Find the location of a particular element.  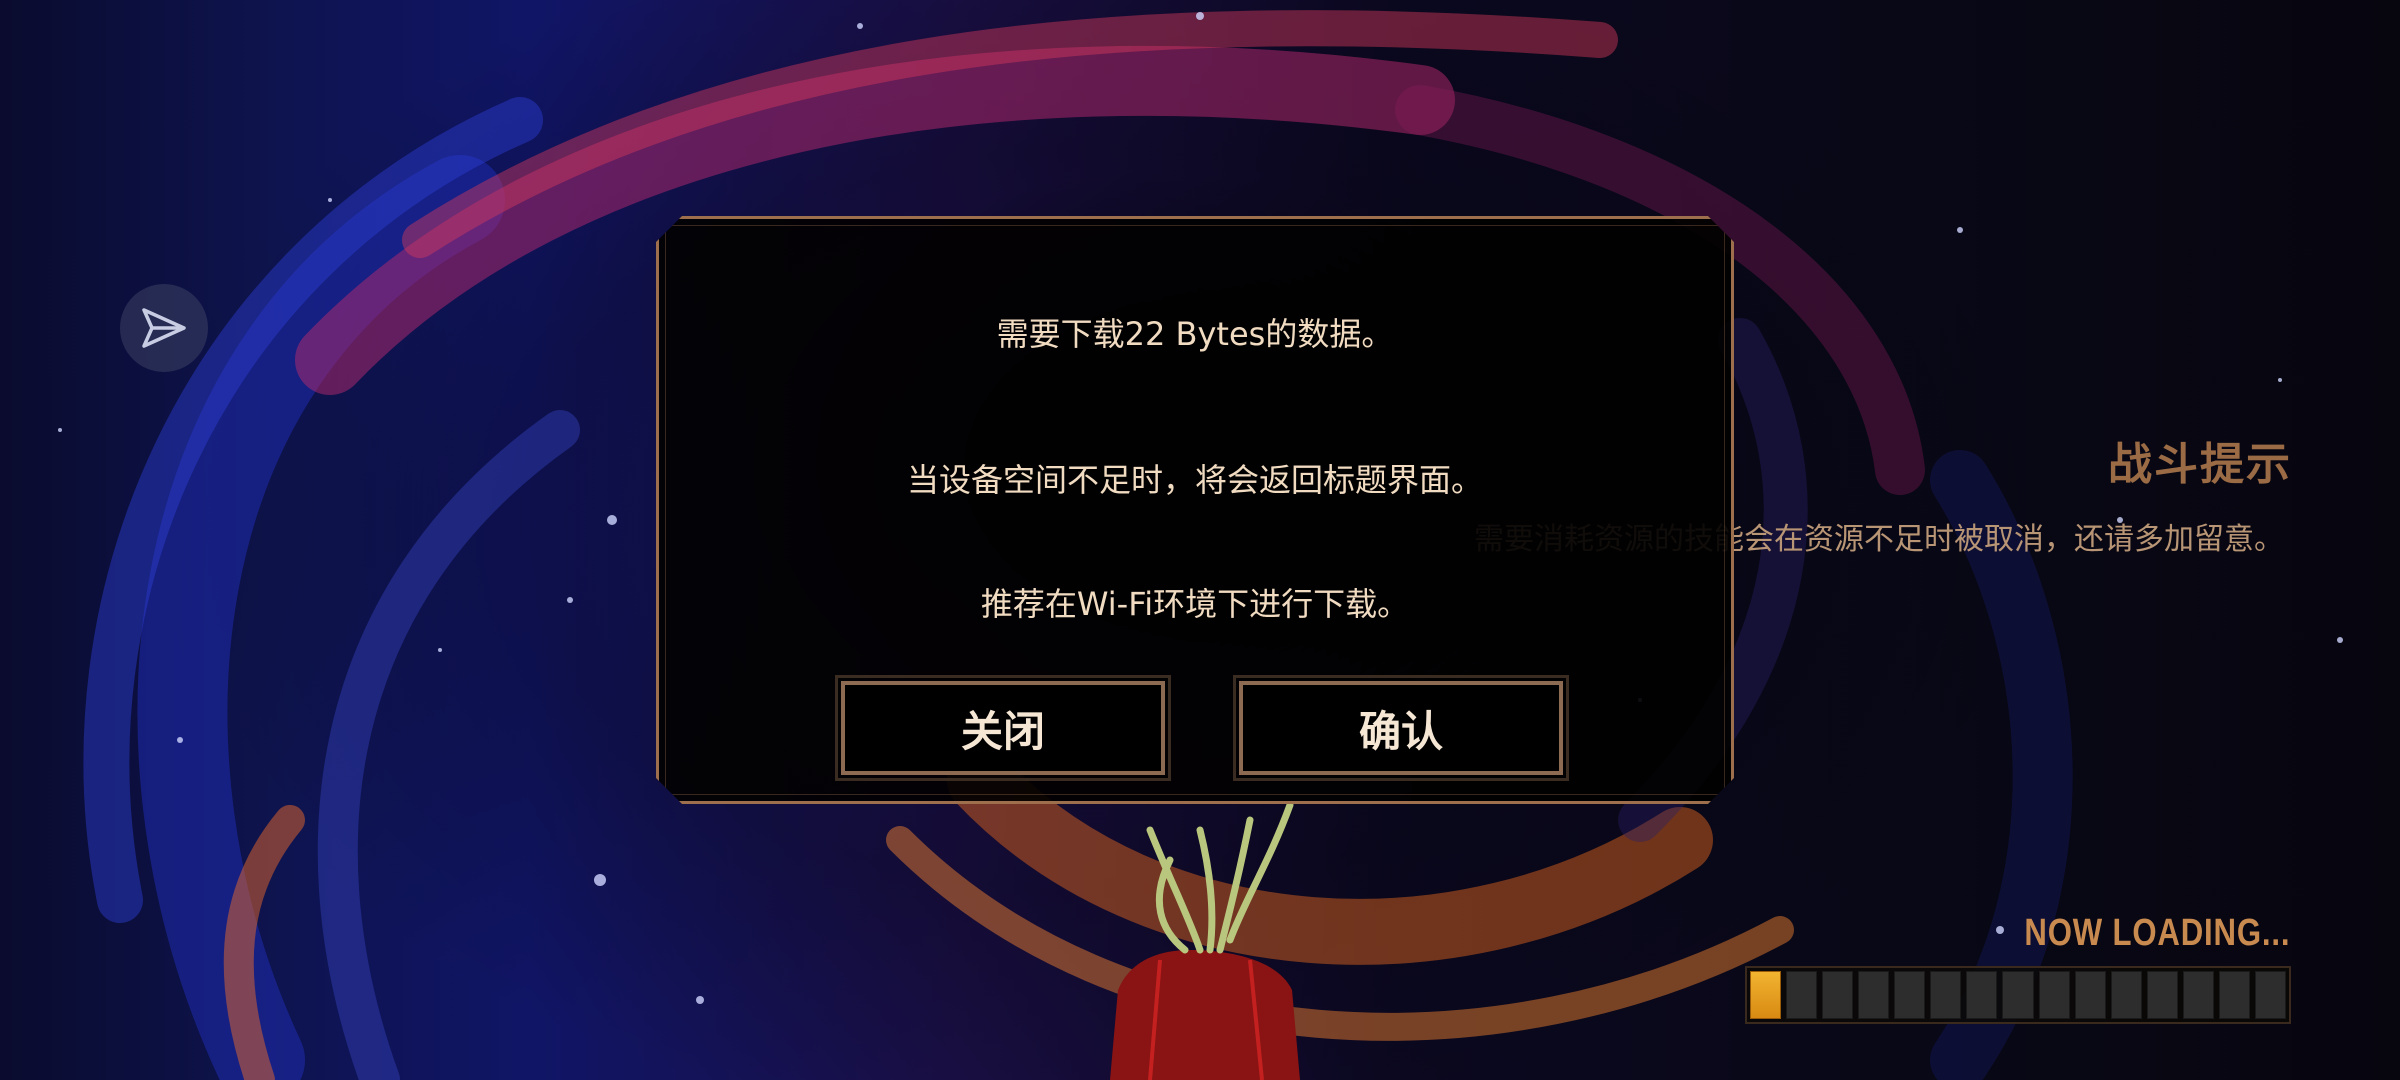

share-button is located at coordinates (164, 328).